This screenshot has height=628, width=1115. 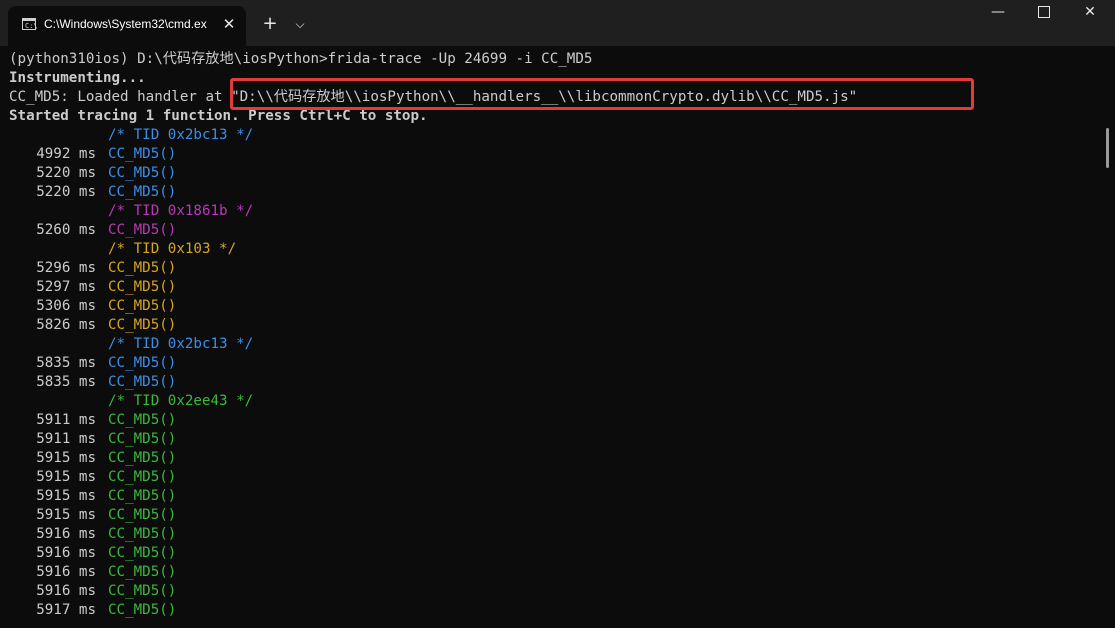 I want to click on title-bar: C:\ C:\Windows\System32\cmd.ex ✕ + ⌵ — ✕, so click(x=557, y=23).